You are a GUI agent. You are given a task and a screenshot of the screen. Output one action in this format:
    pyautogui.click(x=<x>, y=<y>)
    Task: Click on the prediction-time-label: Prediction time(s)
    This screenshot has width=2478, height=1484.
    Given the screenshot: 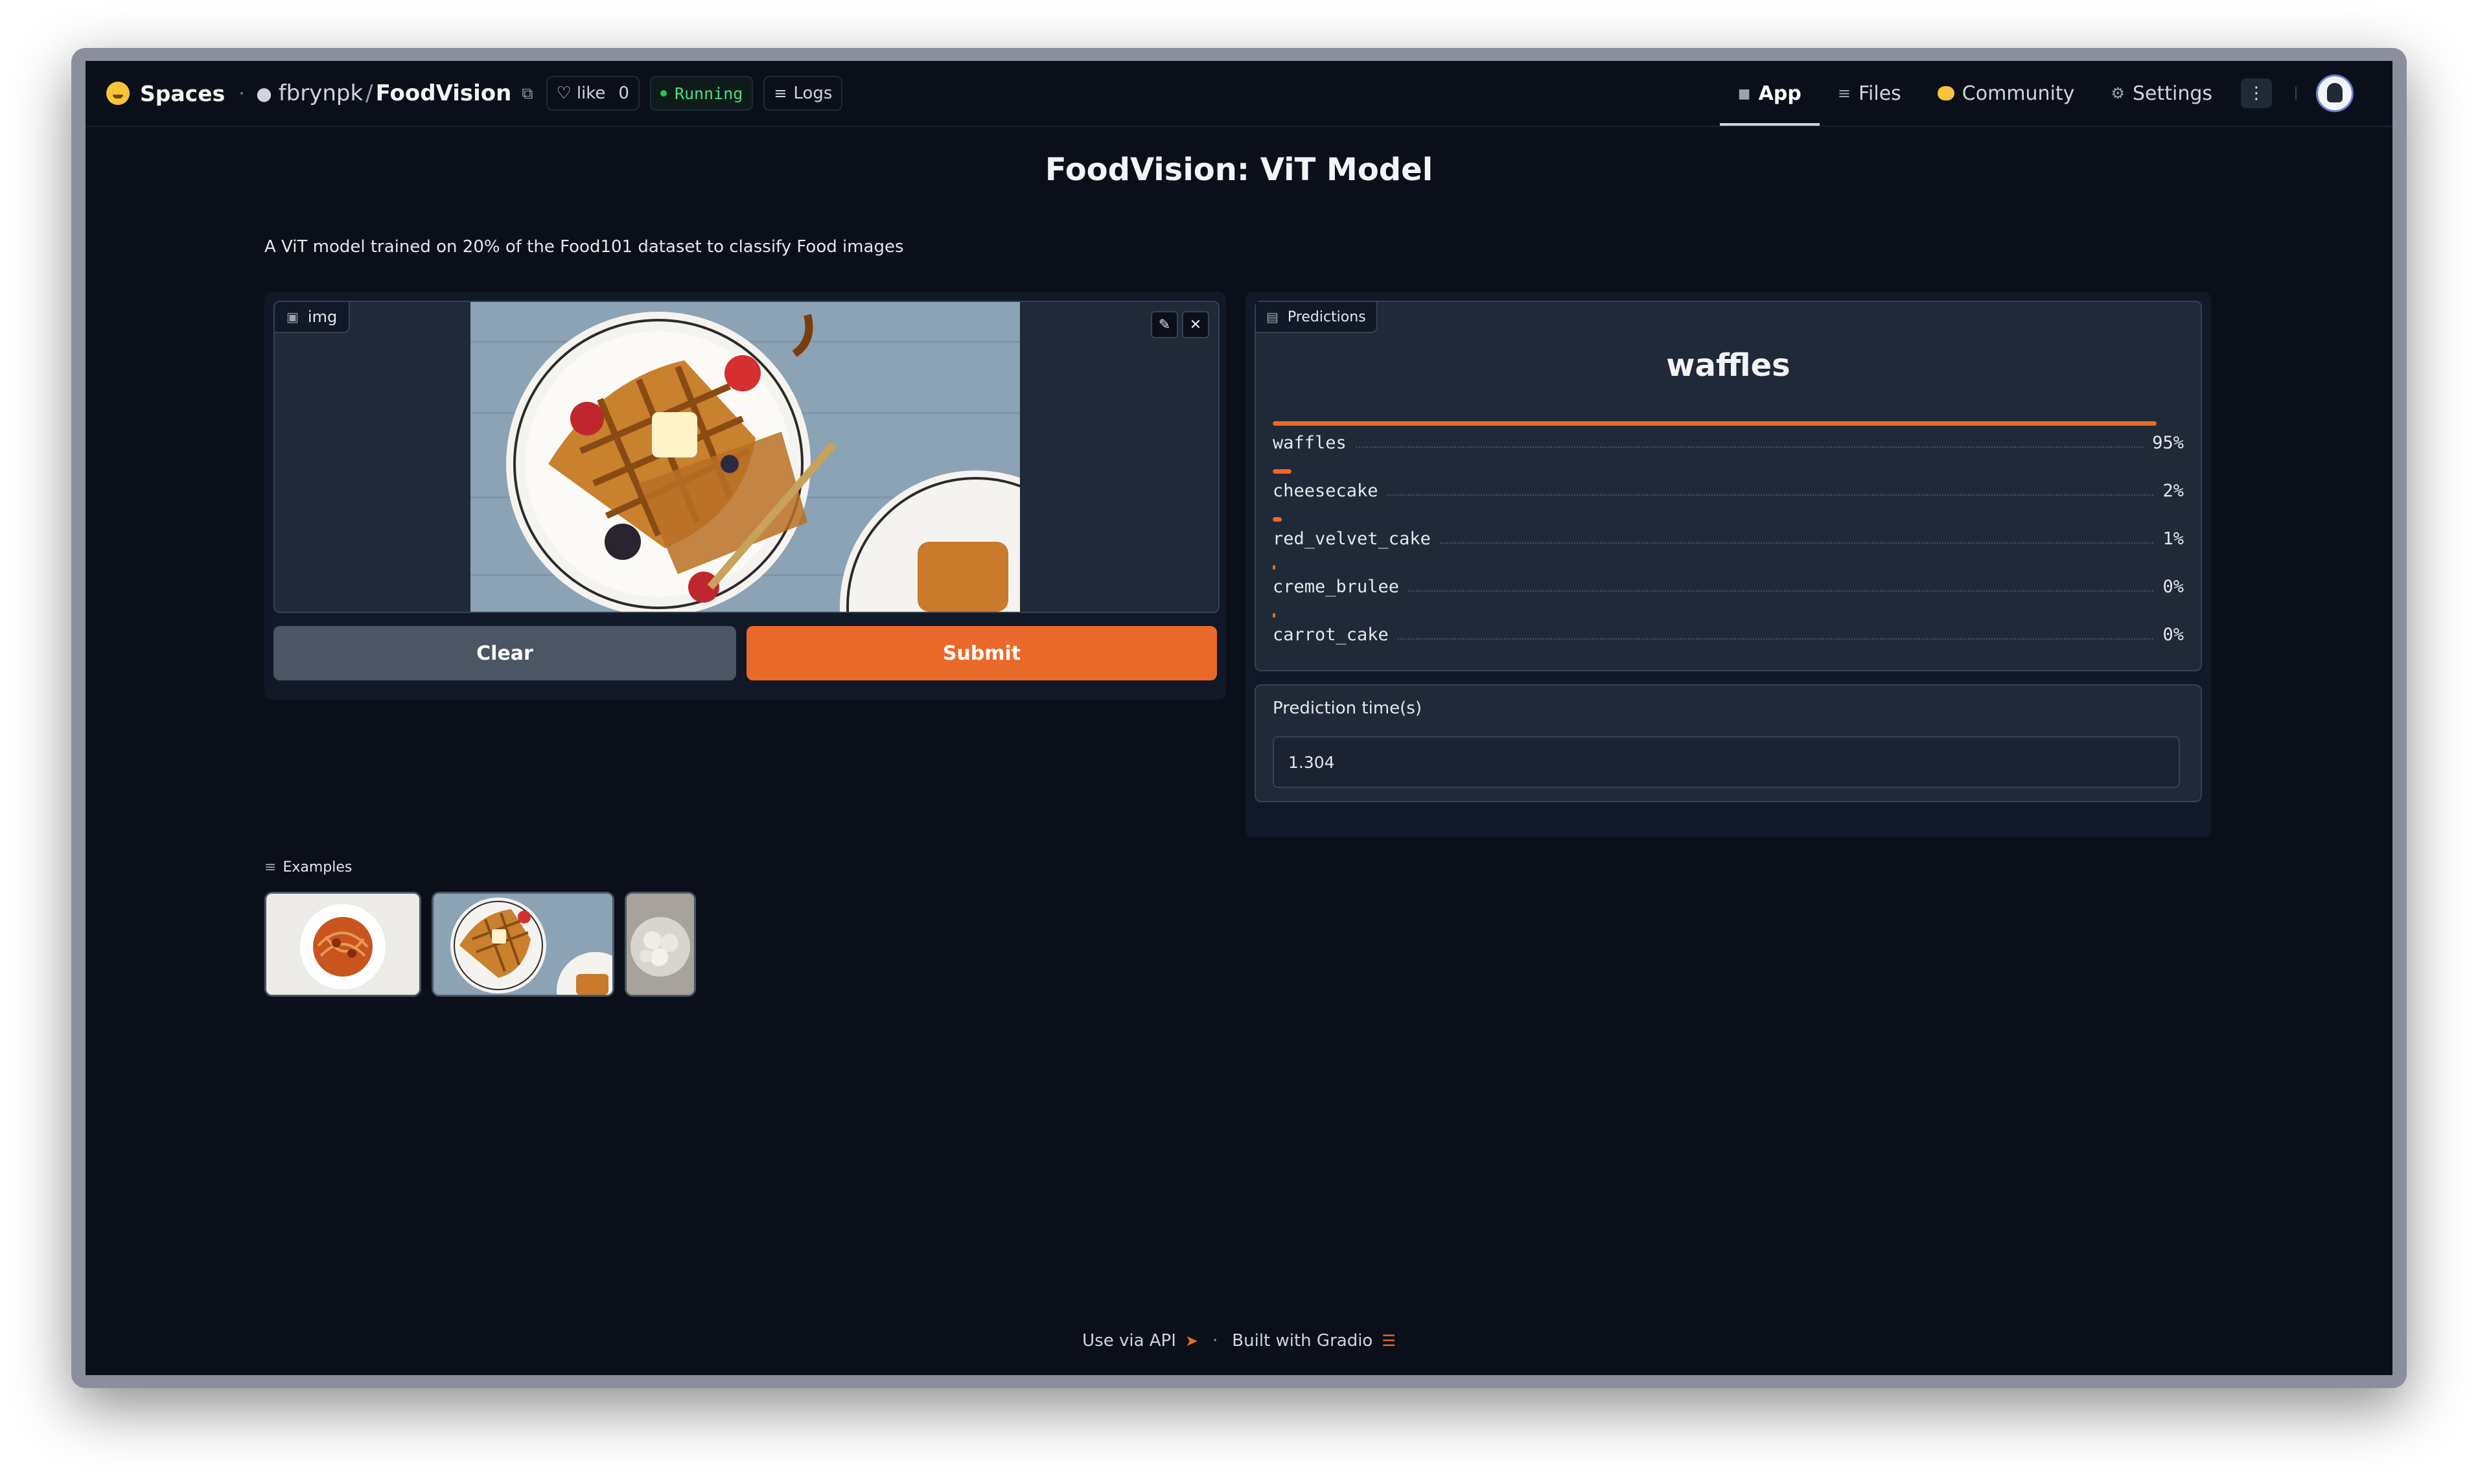 What is the action you would take?
    pyautogui.click(x=1347, y=709)
    